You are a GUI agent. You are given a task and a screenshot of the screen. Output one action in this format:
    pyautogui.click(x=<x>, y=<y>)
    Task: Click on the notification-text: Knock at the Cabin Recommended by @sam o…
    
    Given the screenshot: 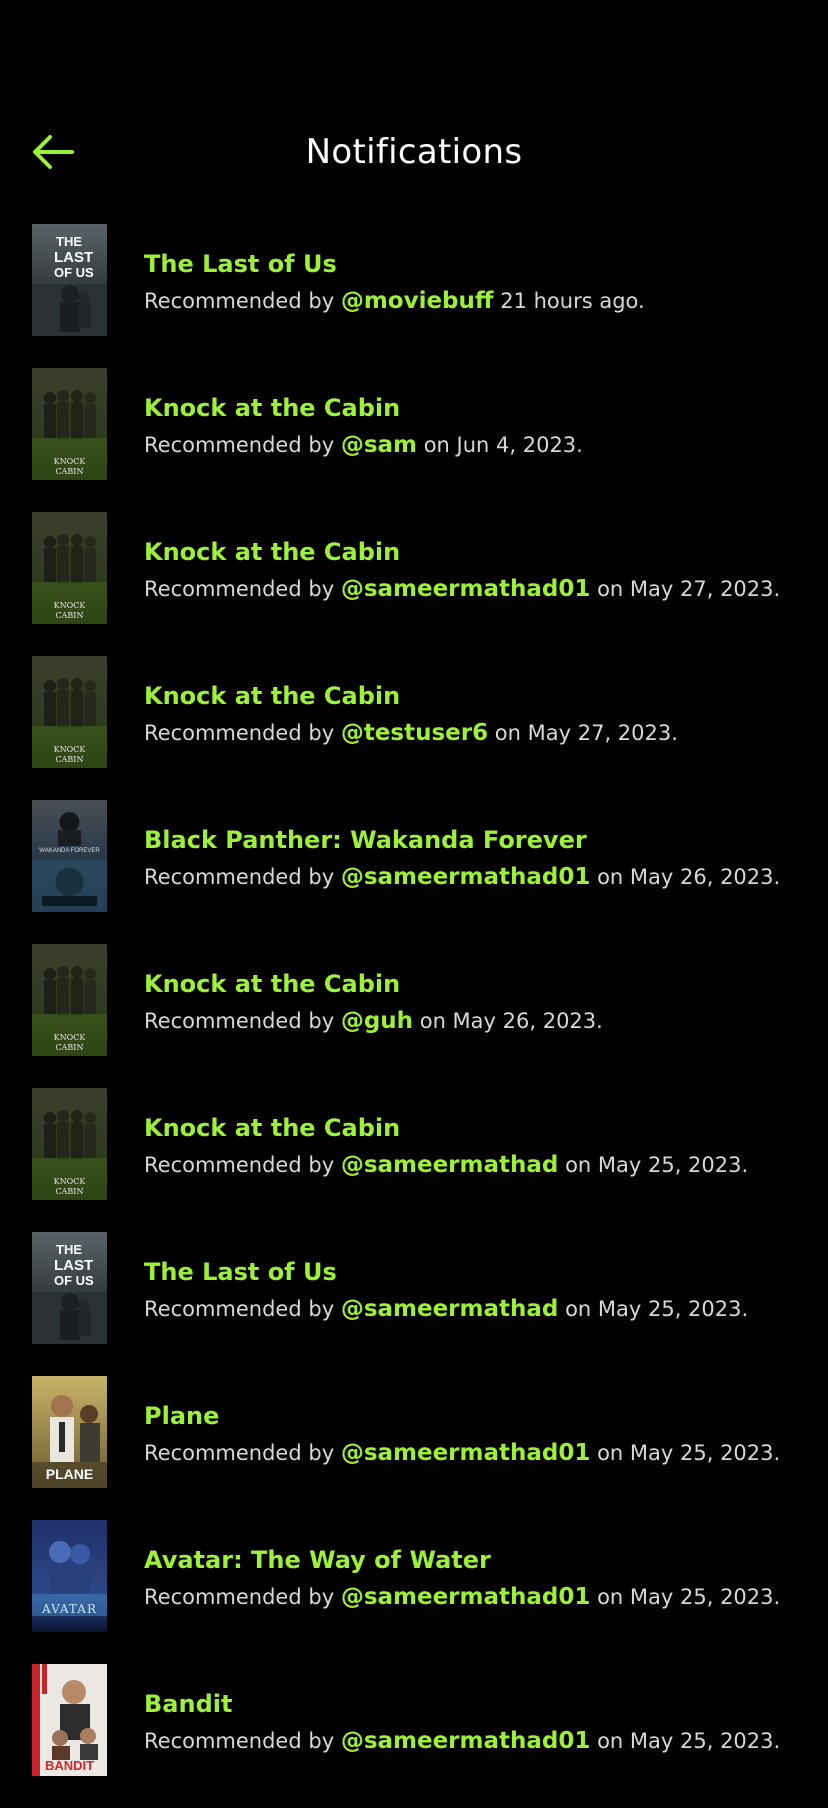 What is the action you would take?
    pyautogui.click(x=479, y=426)
    